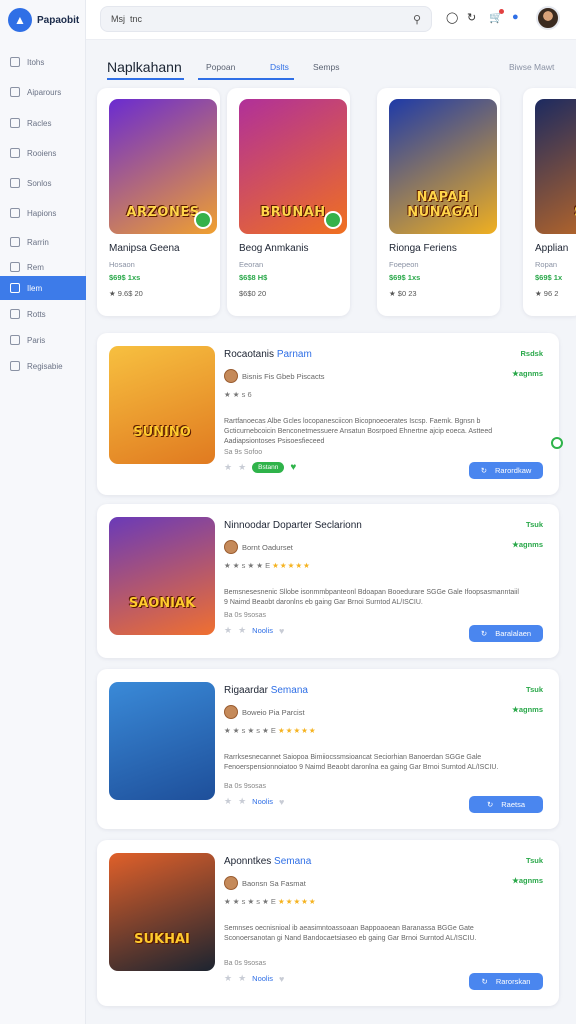 Image resolution: width=576 pixels, height=1024 pixels. I want to click on tab-popular: Popoan, so click(220, 67).